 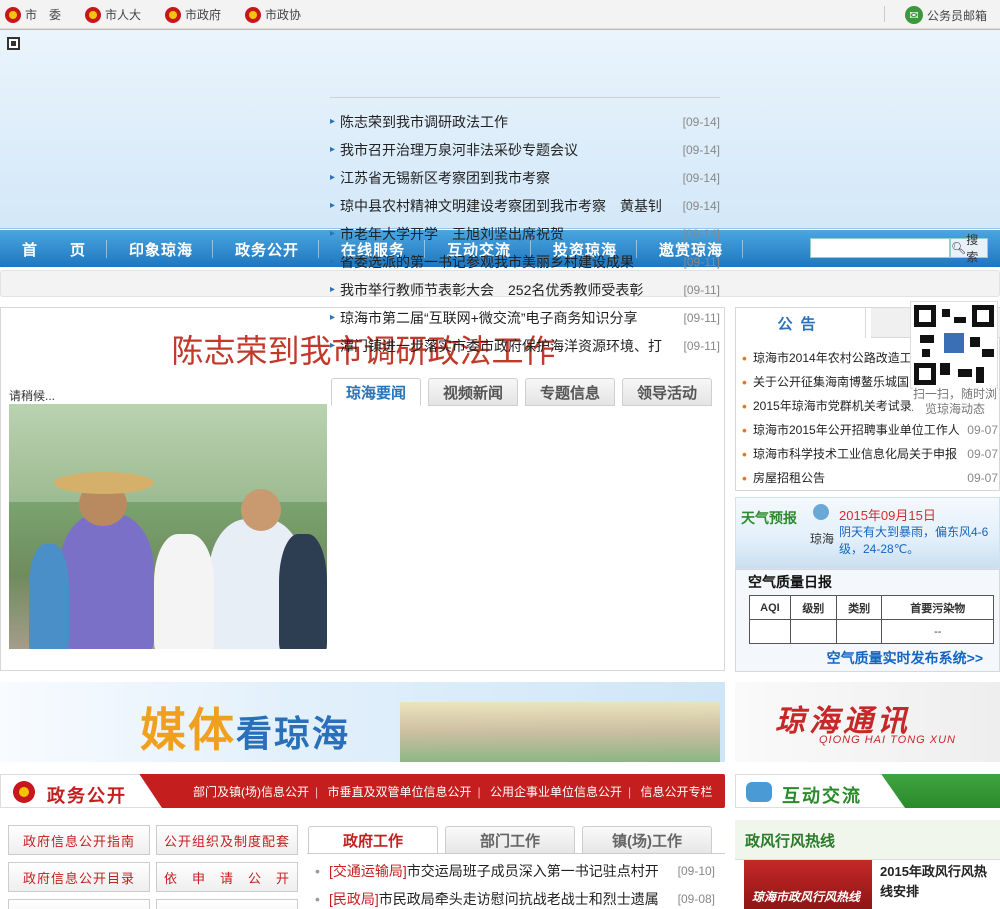 What do you see at coordinates (33, 14) in the screenshot?
I see `link-municipal-committee: 市 委` at bounding box center [33, 14].